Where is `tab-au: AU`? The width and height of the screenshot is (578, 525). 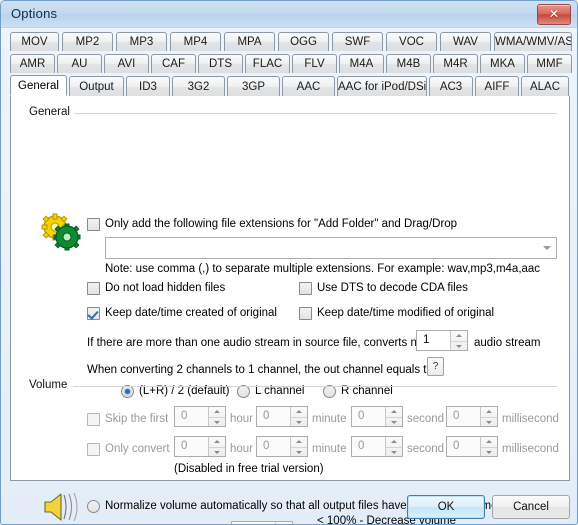 tab-au: AU is located at coordinates (79, 63).